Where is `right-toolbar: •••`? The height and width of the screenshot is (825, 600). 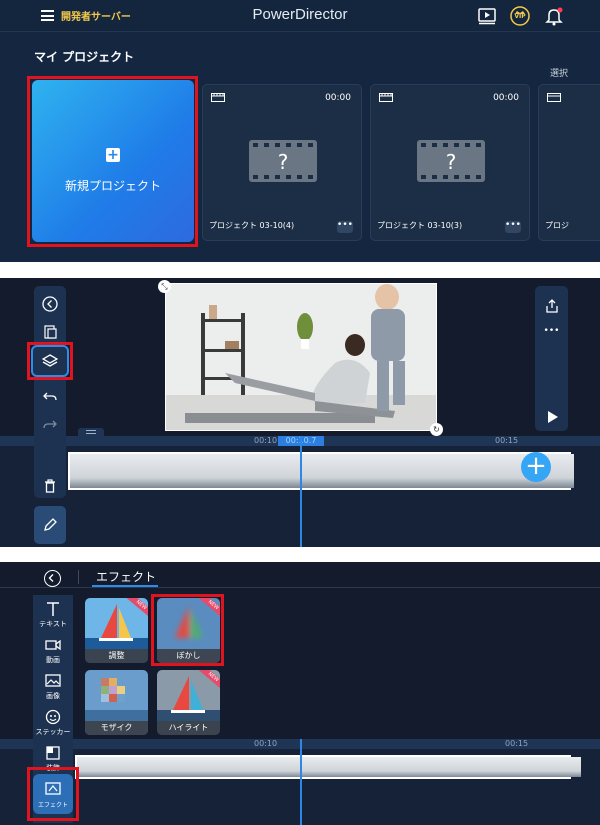 right-toolbar: ••• is located at coordinates (551, 358).